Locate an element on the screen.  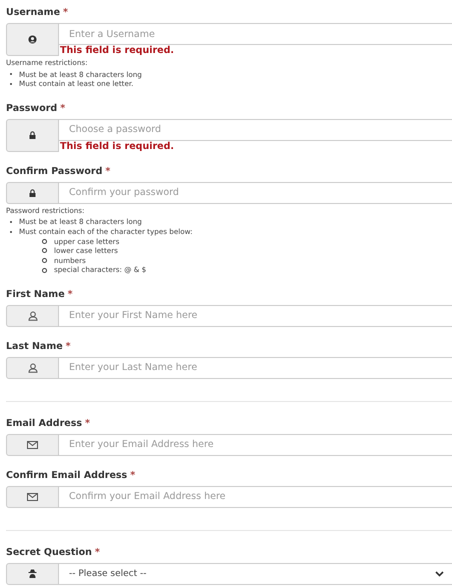
chevron-down-icon is located at coordinates (439, 573).